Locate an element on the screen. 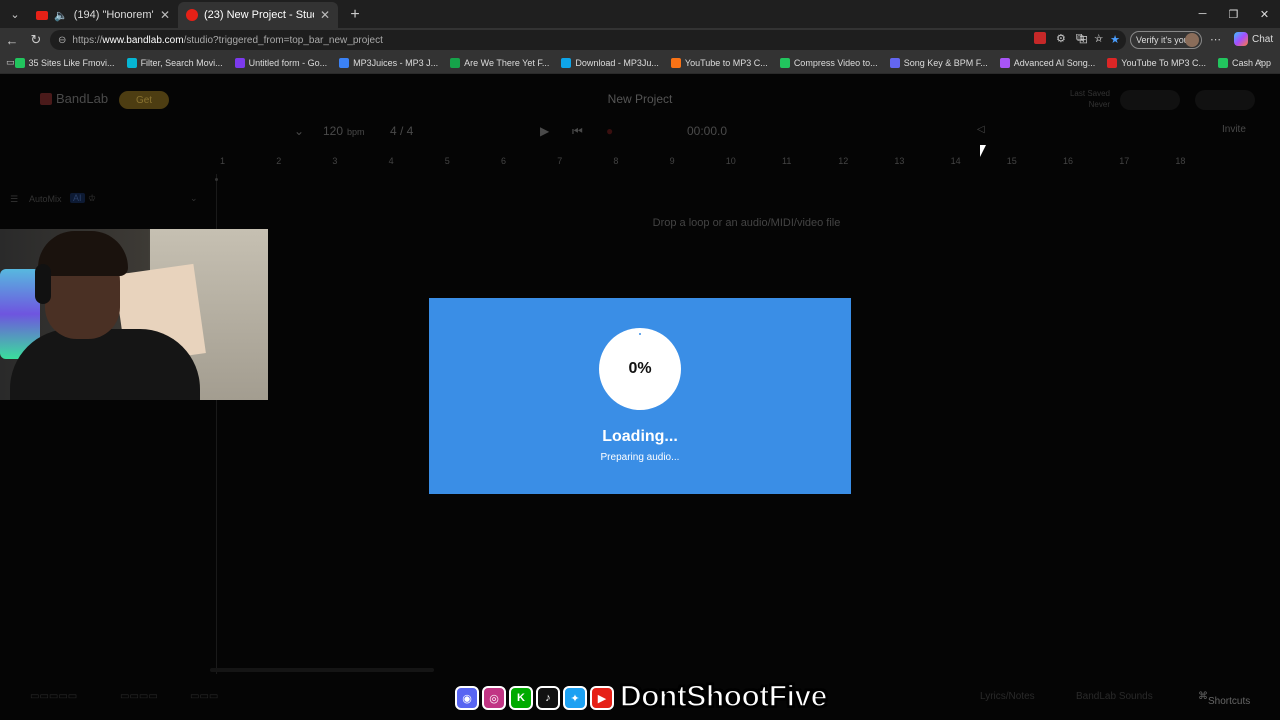  url-prefix: https:// is located at coordinates (87, 40).